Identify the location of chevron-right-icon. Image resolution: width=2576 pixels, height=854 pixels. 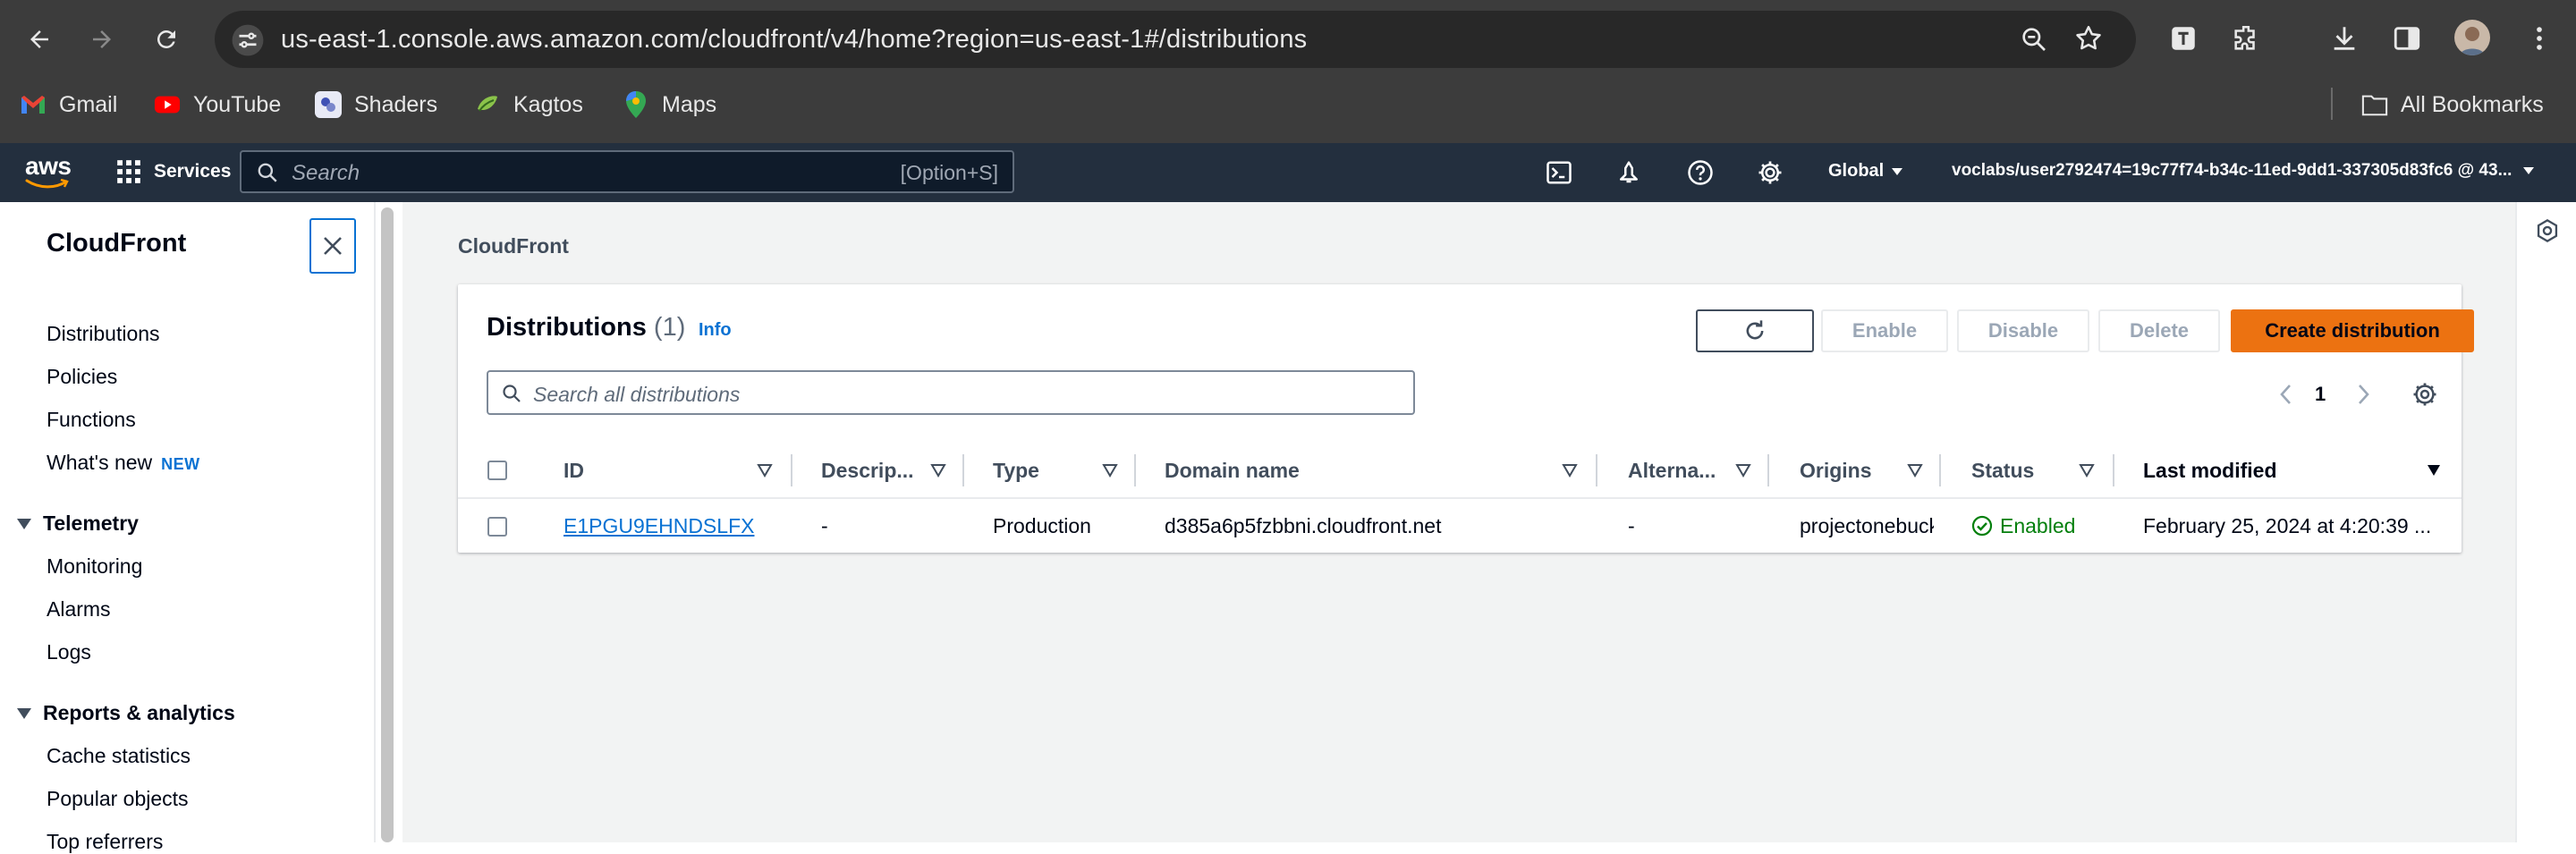
(2363, 395).